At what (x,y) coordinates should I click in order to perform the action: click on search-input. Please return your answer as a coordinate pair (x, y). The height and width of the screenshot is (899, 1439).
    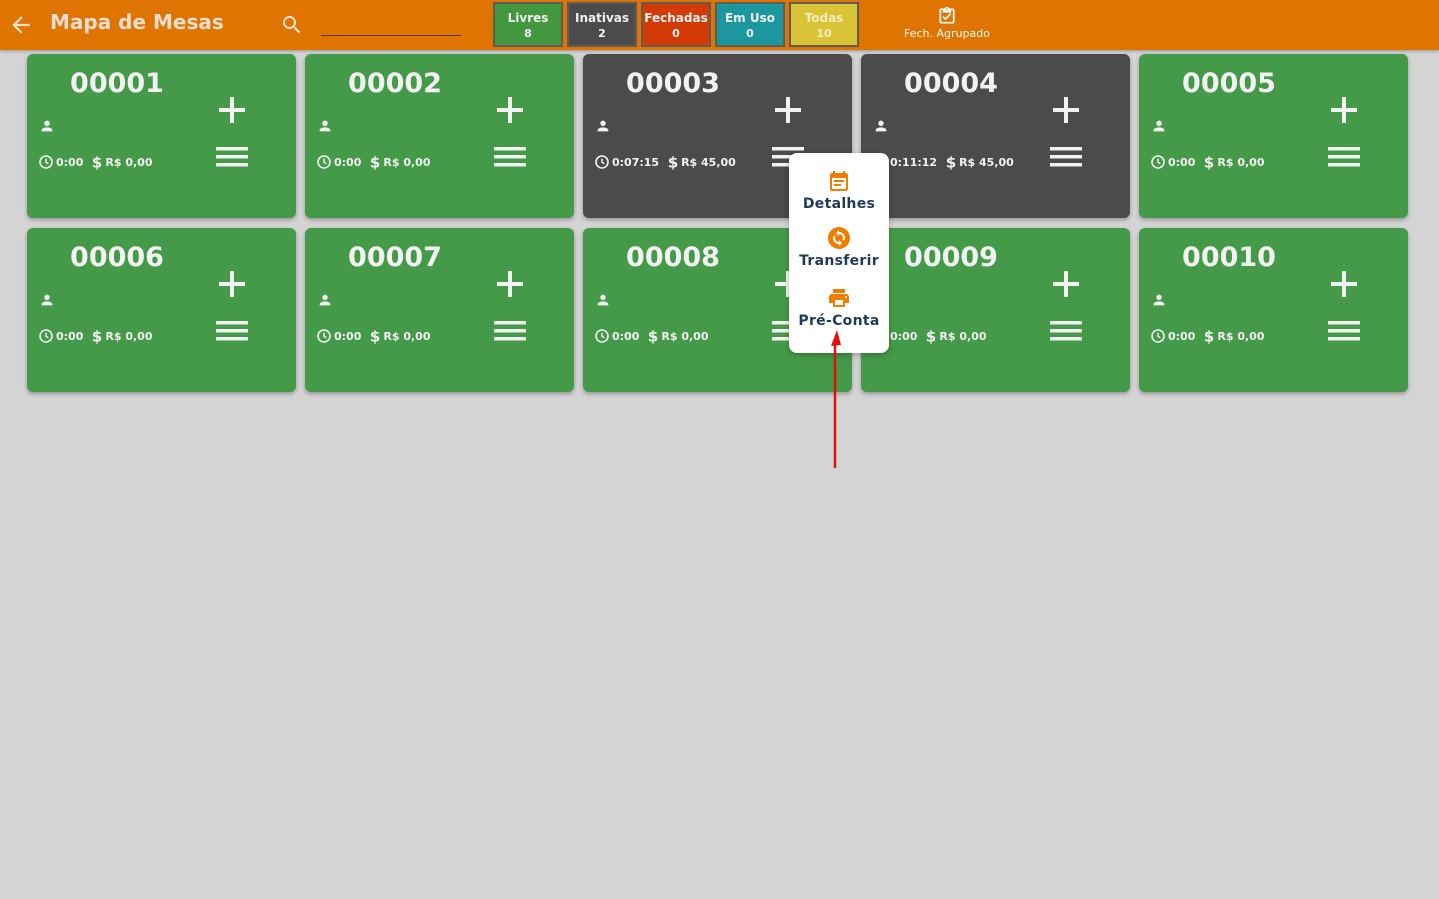
    Looking at the image, I should click on (391, 25).